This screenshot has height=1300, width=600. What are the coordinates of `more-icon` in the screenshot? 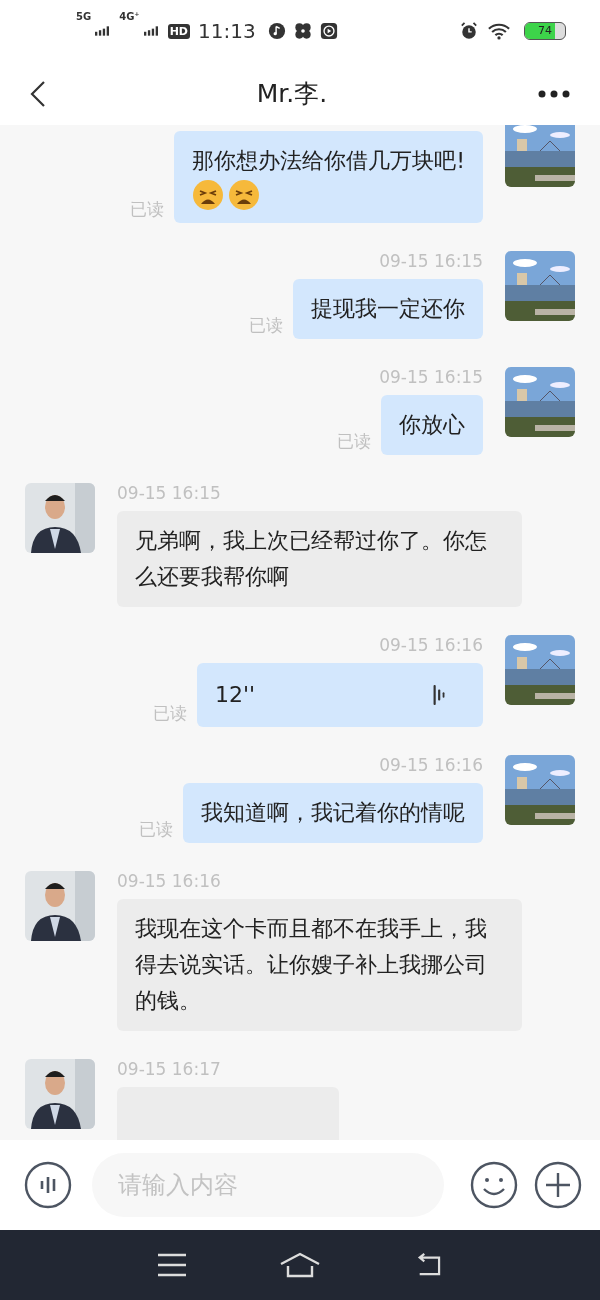 It's located at (554, 93).